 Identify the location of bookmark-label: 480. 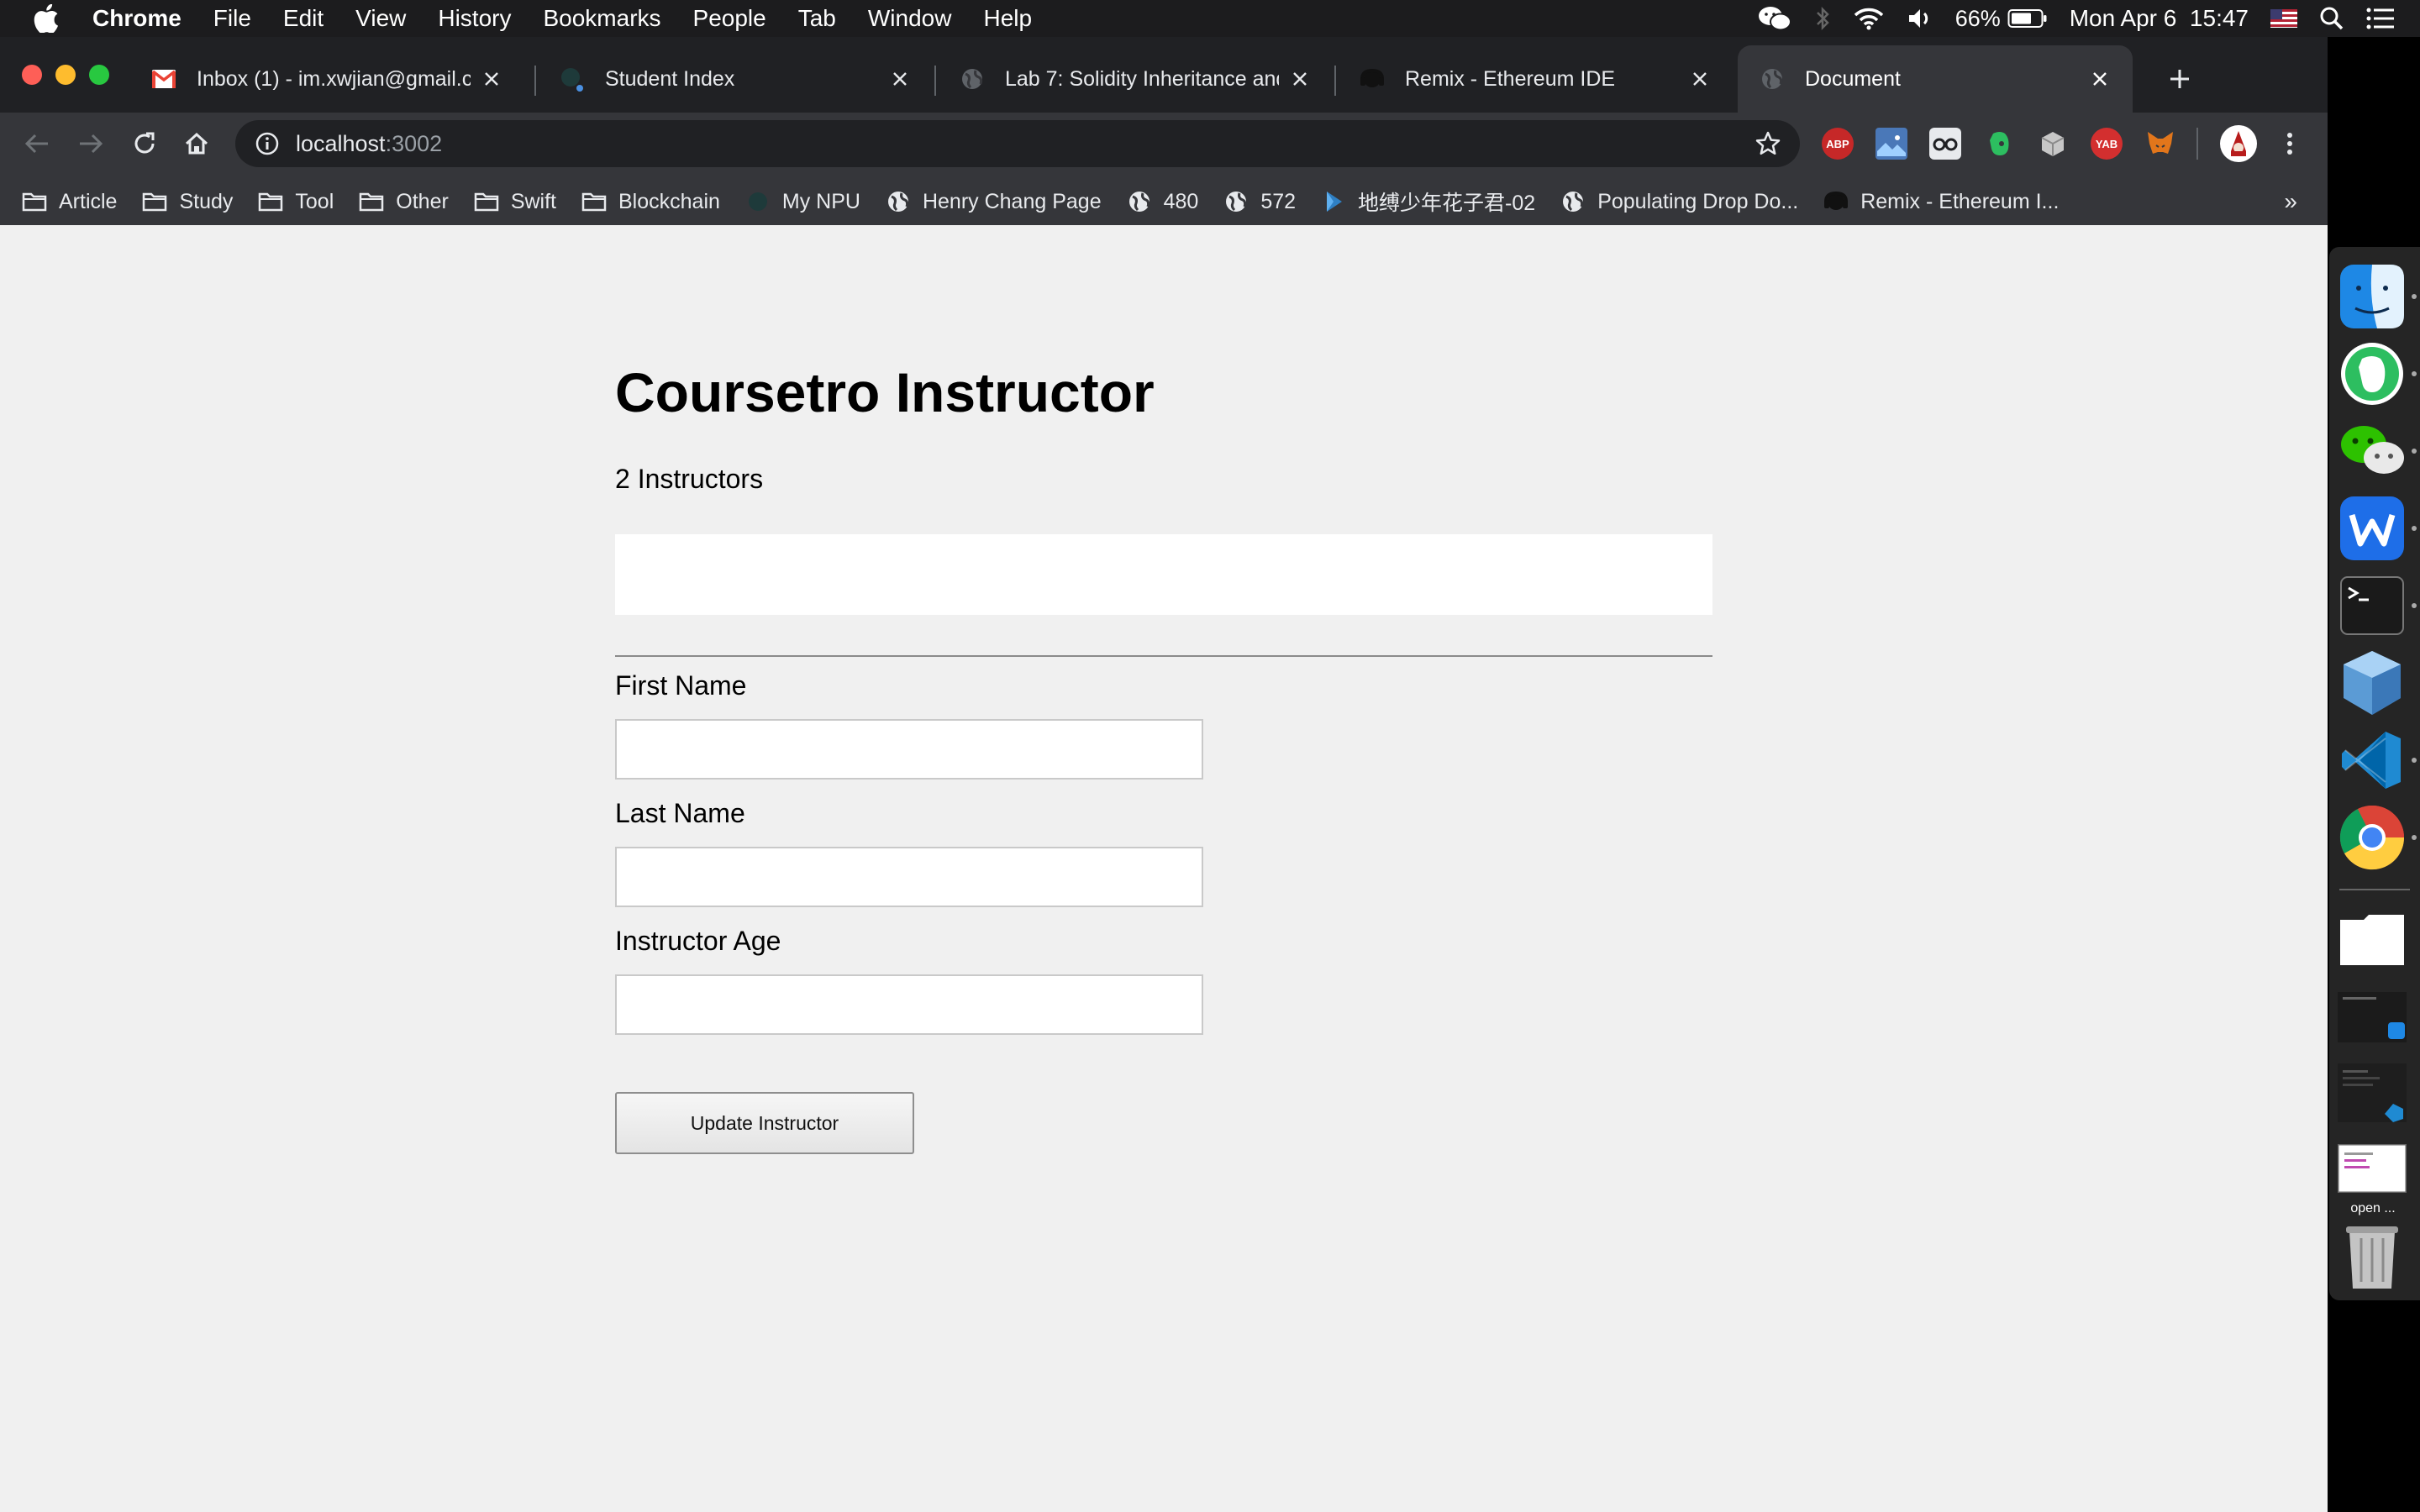
(1181, 201).